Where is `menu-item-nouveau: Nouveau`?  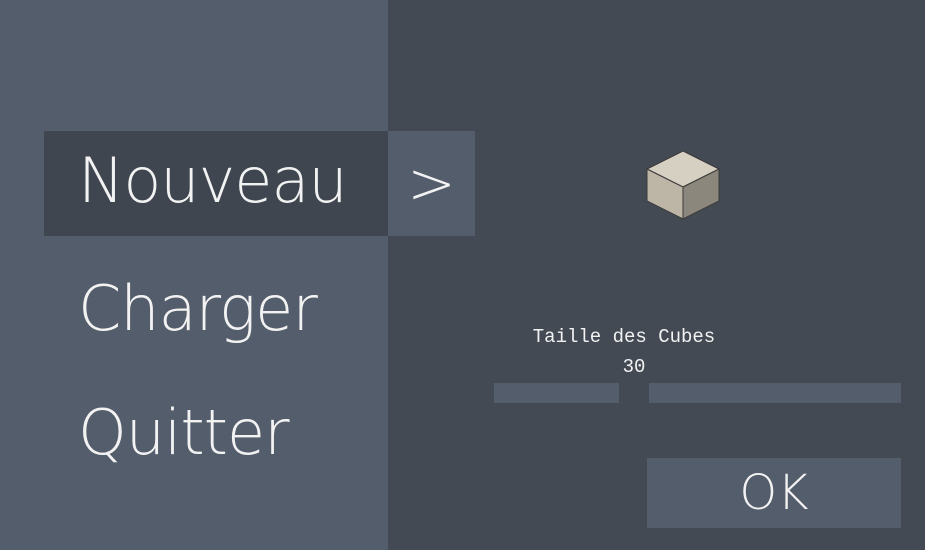
menu-item-nouveau: Nouveau is located at coordinates (213, 181).